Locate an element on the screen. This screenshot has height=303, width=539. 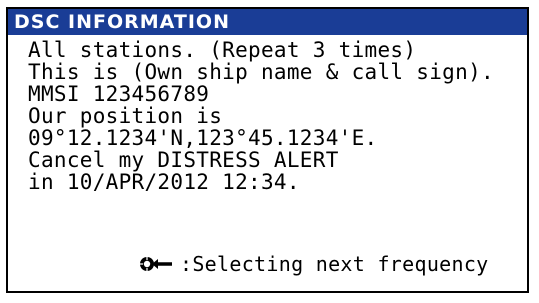
message-line-cancel-alert: Cancel my DISTRESS ALERT is located at coordinates (183, 160).